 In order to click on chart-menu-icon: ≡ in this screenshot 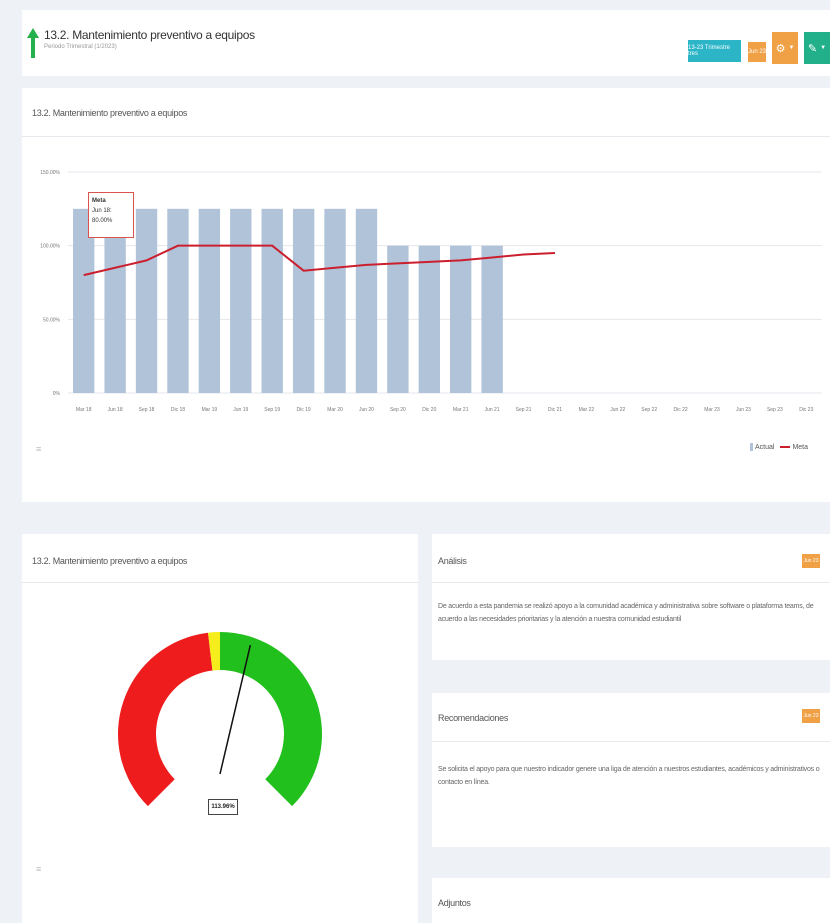, I will do `click(38, 449)`.